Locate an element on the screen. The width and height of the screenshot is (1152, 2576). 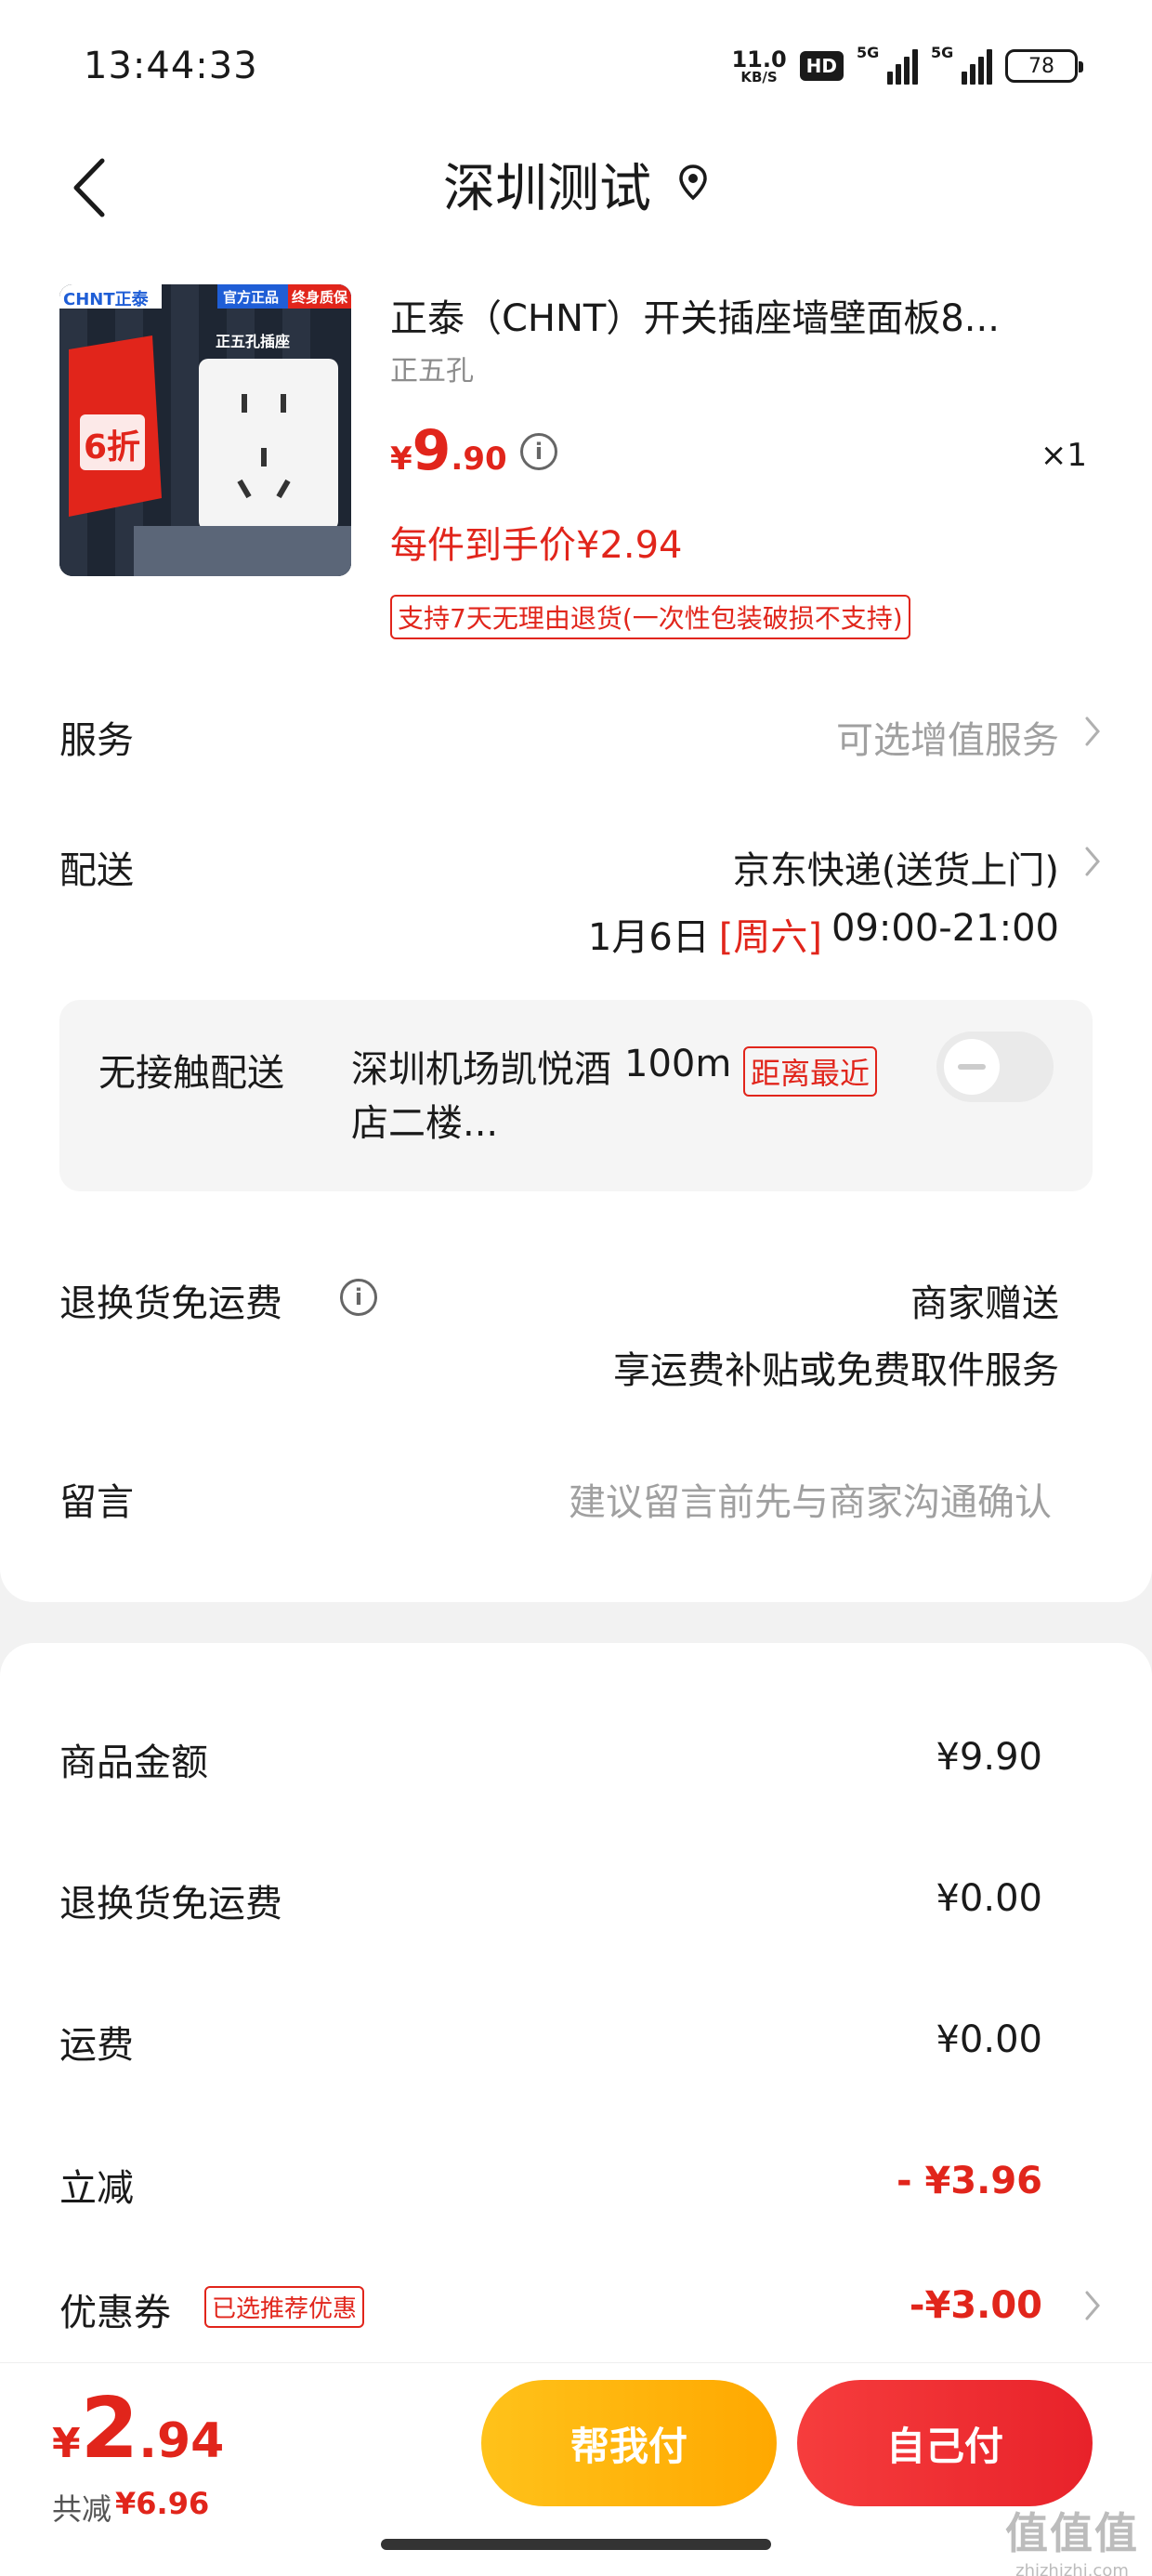
contactless-label: 无接触配送 is located at coordinates (191, 1073).